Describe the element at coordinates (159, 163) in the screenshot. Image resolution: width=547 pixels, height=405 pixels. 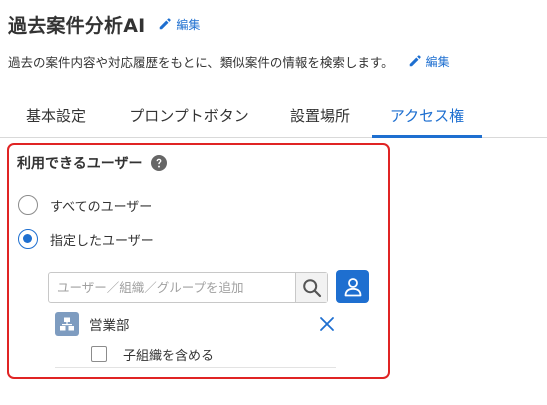
I see `help-icon` at that location.